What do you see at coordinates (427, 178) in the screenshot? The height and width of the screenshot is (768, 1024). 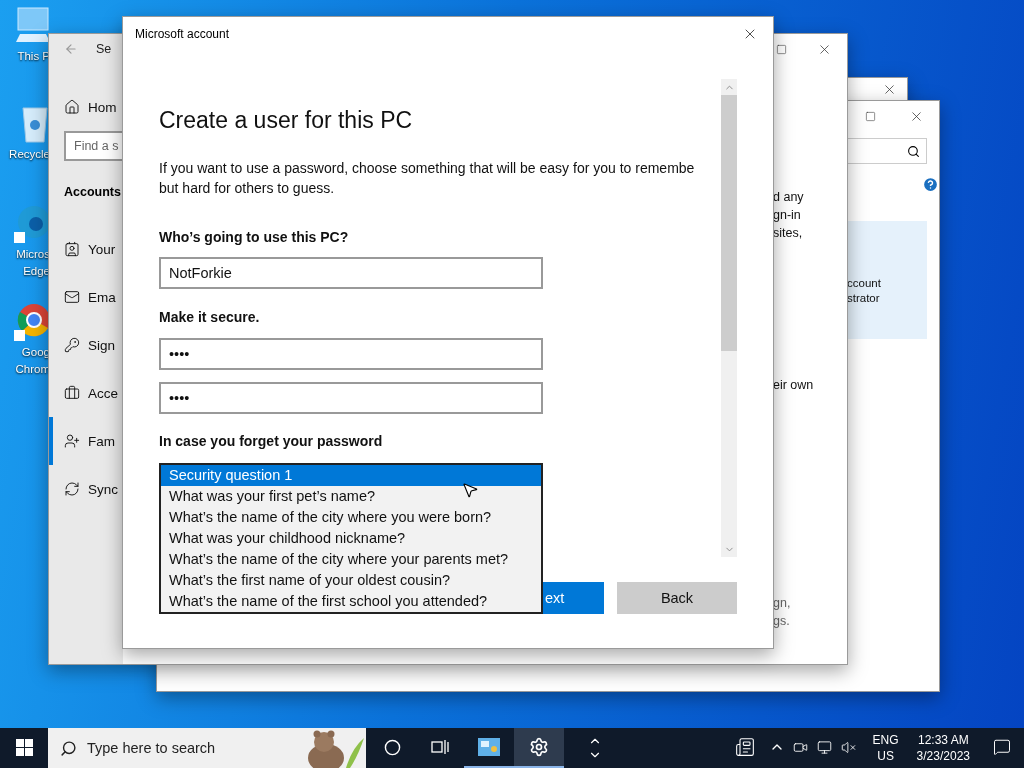 I see `intro-paragraph: If you want to use a password, choose something that will be easy for you to remembe but hard for others to guess.` at bounding box center [427, 178].